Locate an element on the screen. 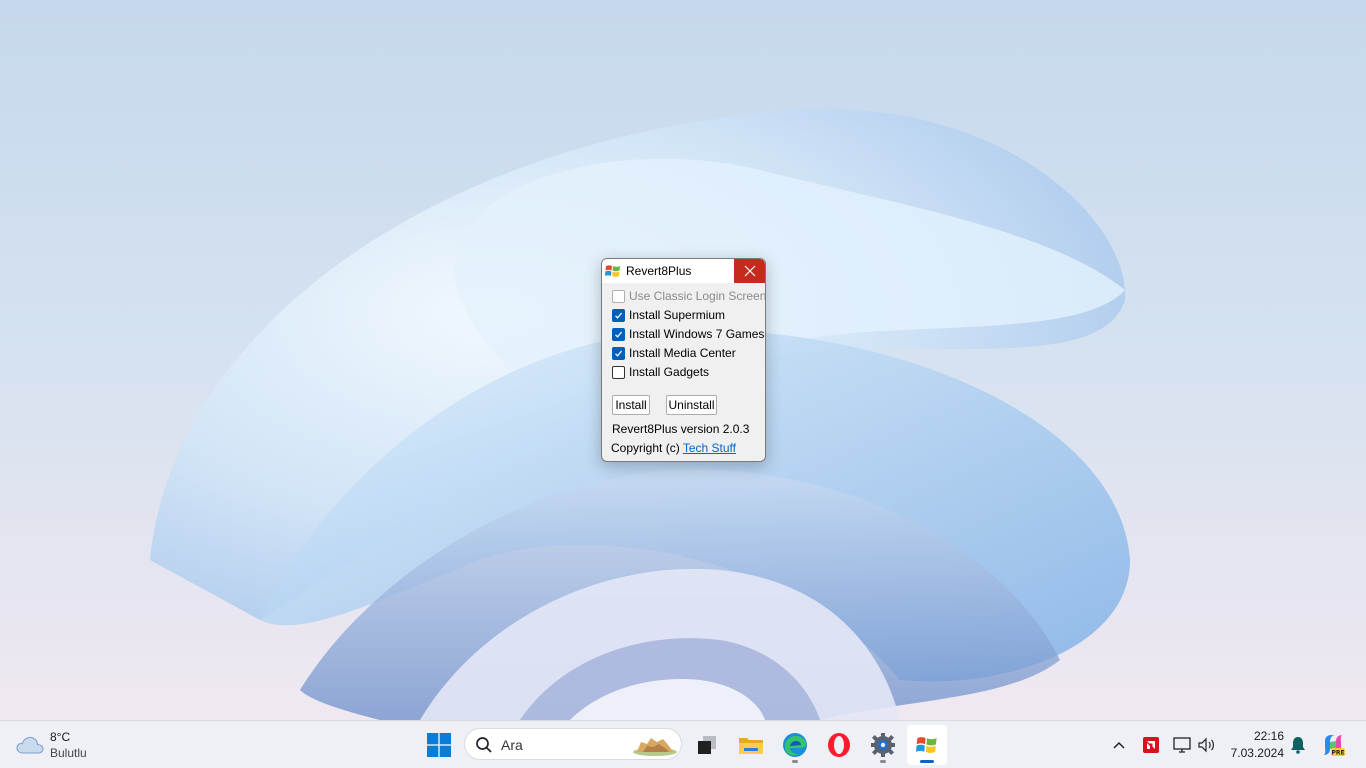  edge-icon is located at coordinates (795, 745).